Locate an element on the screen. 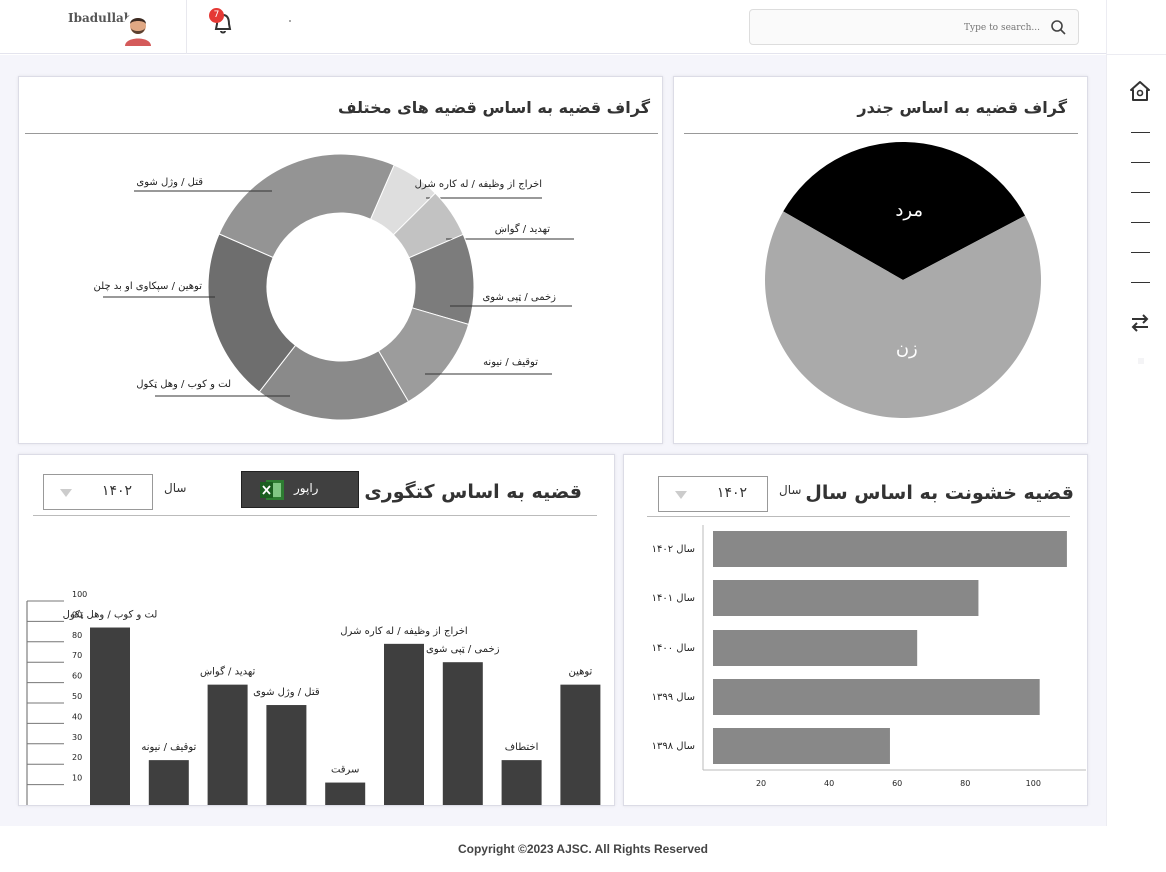 This screenshot has height=872, width=1166. sidebar-logo-area is located at coordinates (1136, 27).